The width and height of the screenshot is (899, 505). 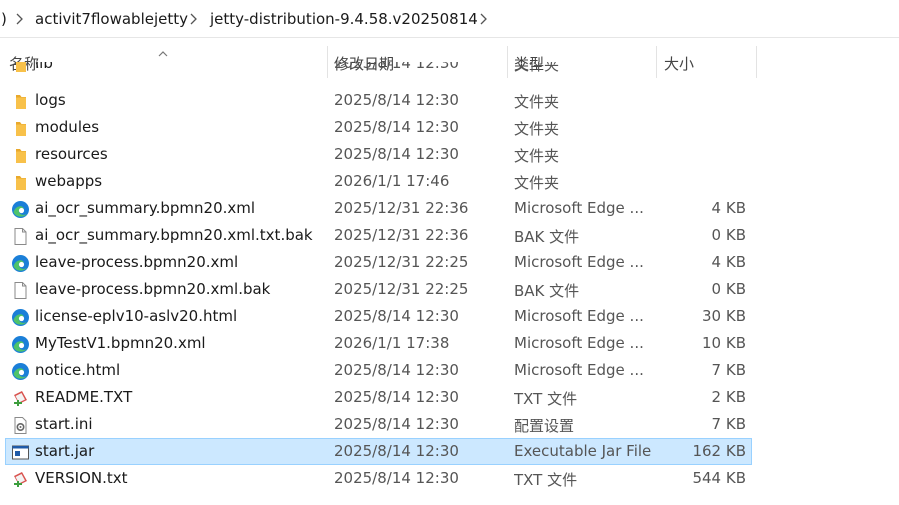 I want to click on file-name: start.jar, so click(x=65, y=451).